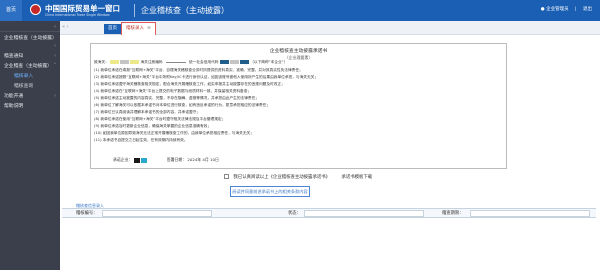  Describe the element at coordinates (11, 10) in the screenshot. I see `home-button: 首页` at that location.